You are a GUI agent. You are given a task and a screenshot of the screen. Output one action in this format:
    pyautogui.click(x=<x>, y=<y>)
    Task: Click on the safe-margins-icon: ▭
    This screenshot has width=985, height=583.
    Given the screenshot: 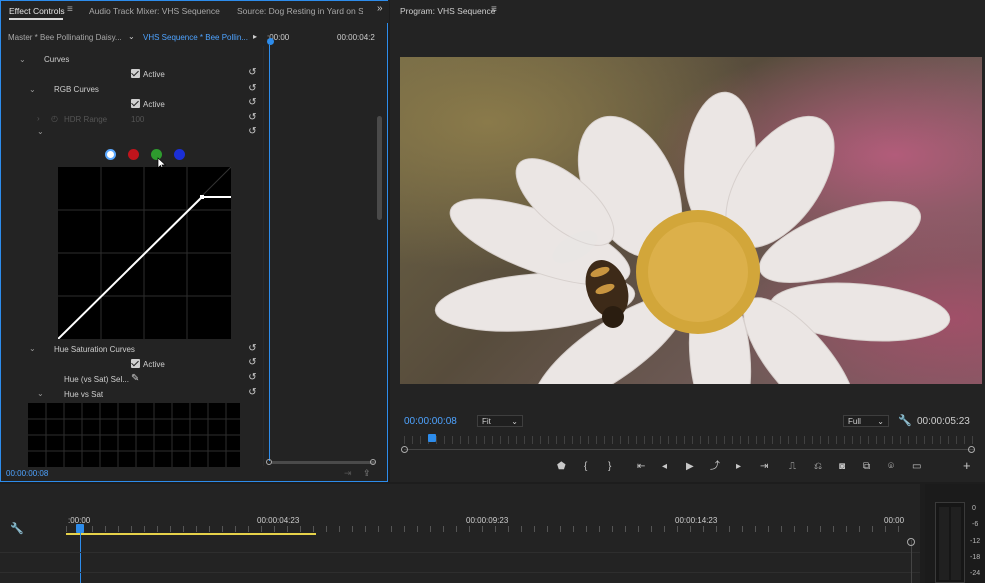 What is the action you would take?
    pyautogui.click(x=916, y=467)
    